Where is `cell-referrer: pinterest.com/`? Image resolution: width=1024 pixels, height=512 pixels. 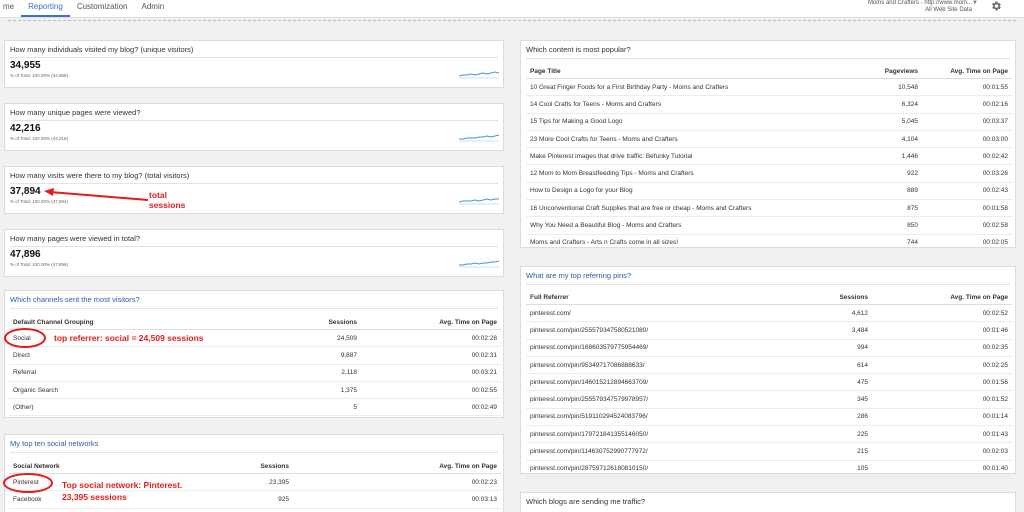
cell-referrer: pinterest.com/ is located at coordinates (678, 313).